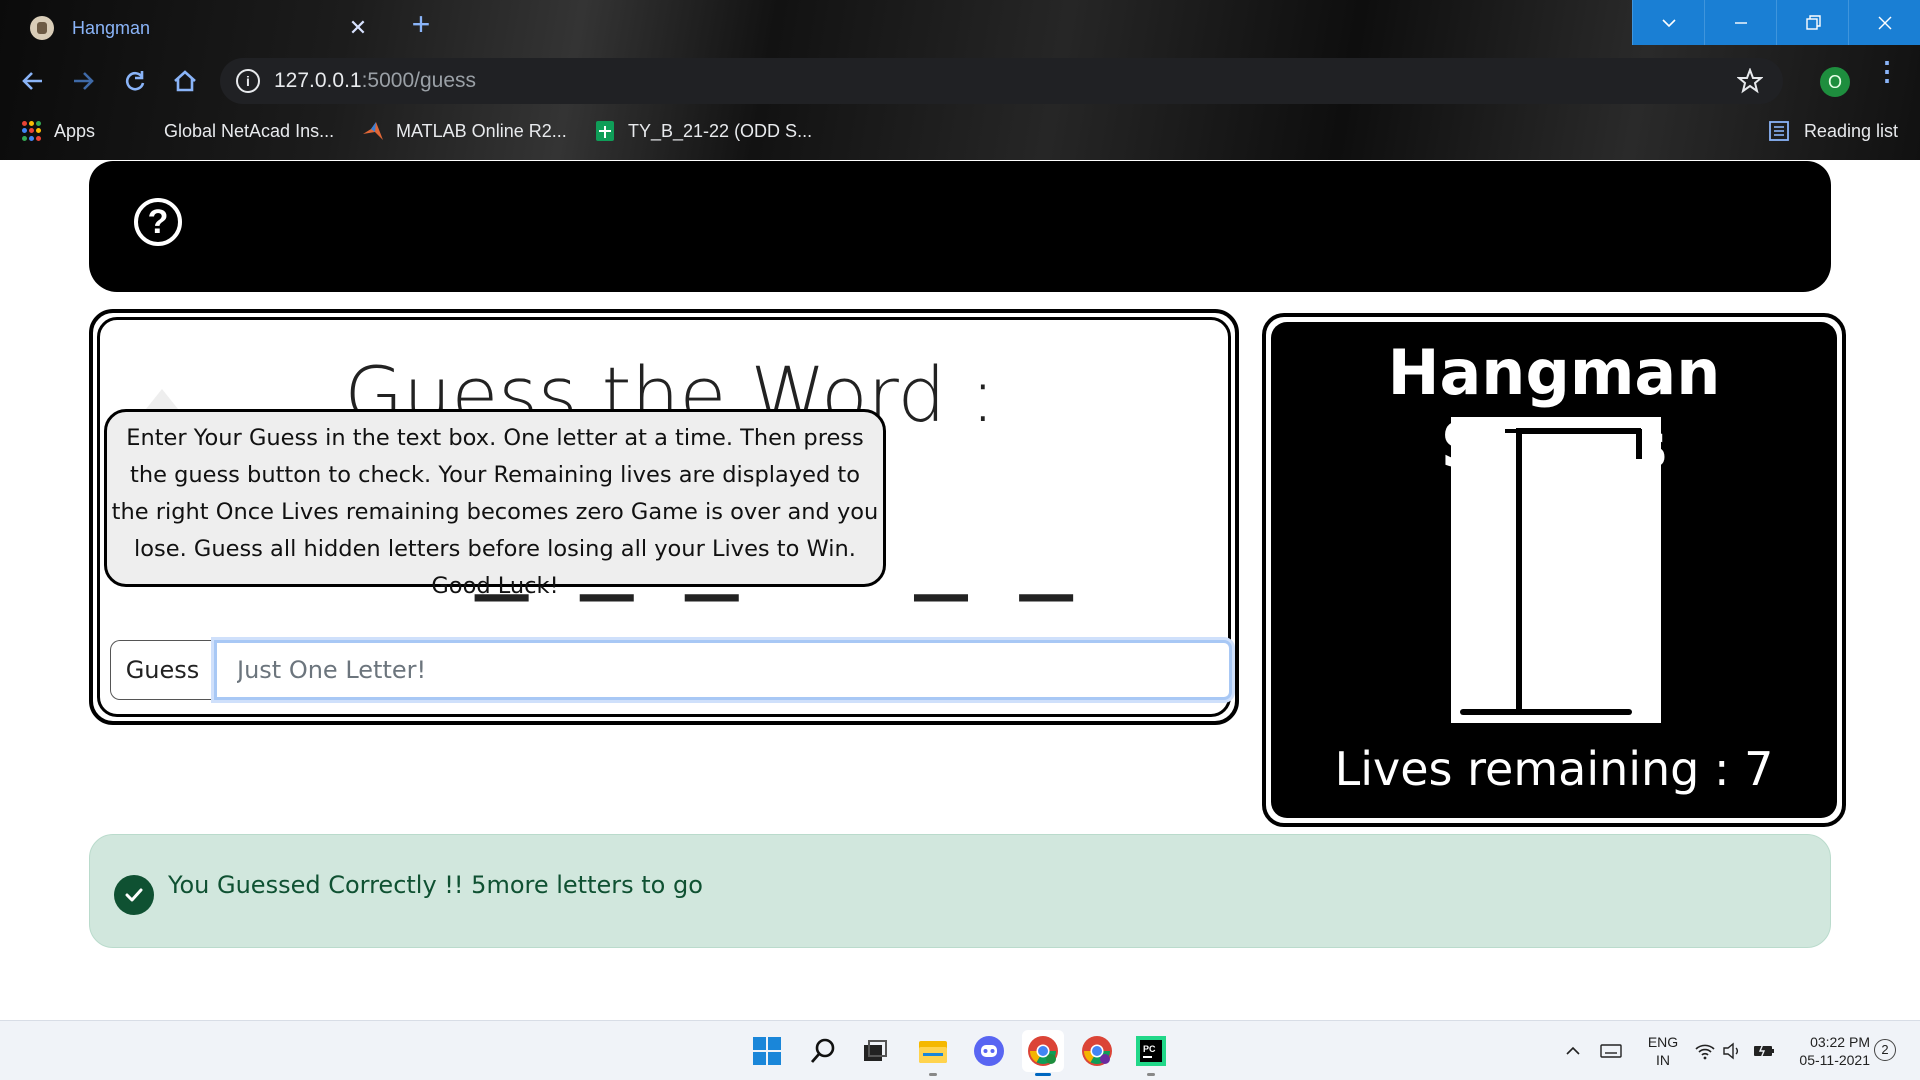 Image resolution: width=1920 pixels, height=1080 pixels. I want to click on chrome-profile-button, so click(1097, 1051).